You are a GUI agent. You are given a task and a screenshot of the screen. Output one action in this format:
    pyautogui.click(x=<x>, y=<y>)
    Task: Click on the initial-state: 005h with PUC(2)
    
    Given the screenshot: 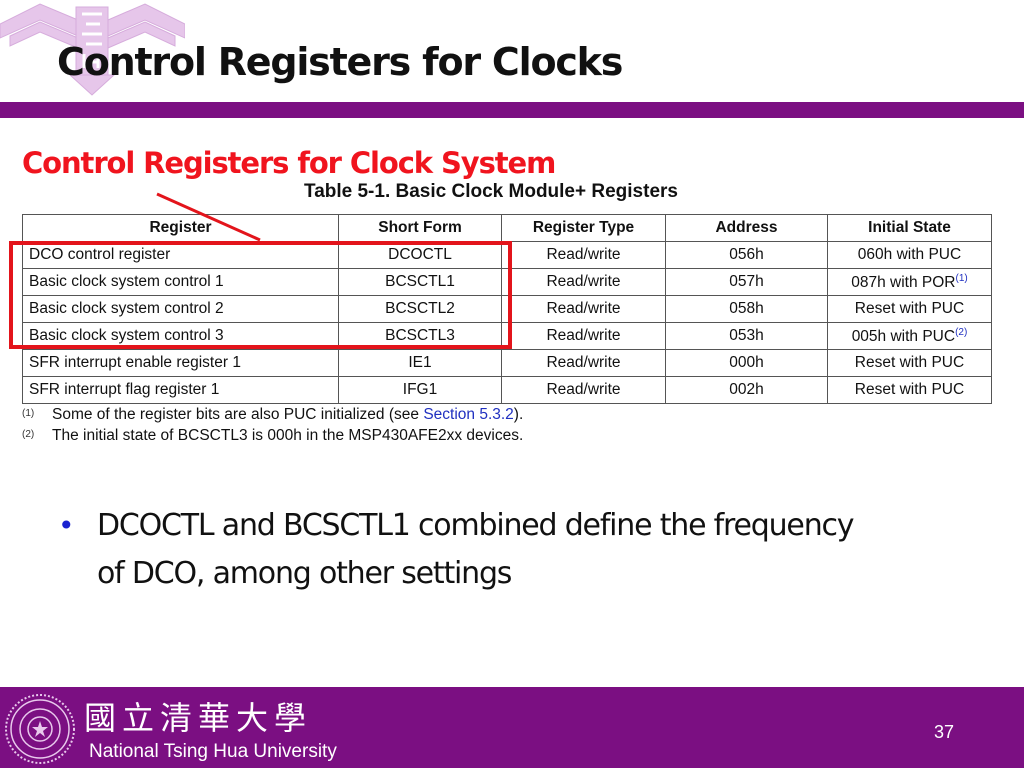 What is the action you would take?
    pyautogui.click(x=909, y=336)
    